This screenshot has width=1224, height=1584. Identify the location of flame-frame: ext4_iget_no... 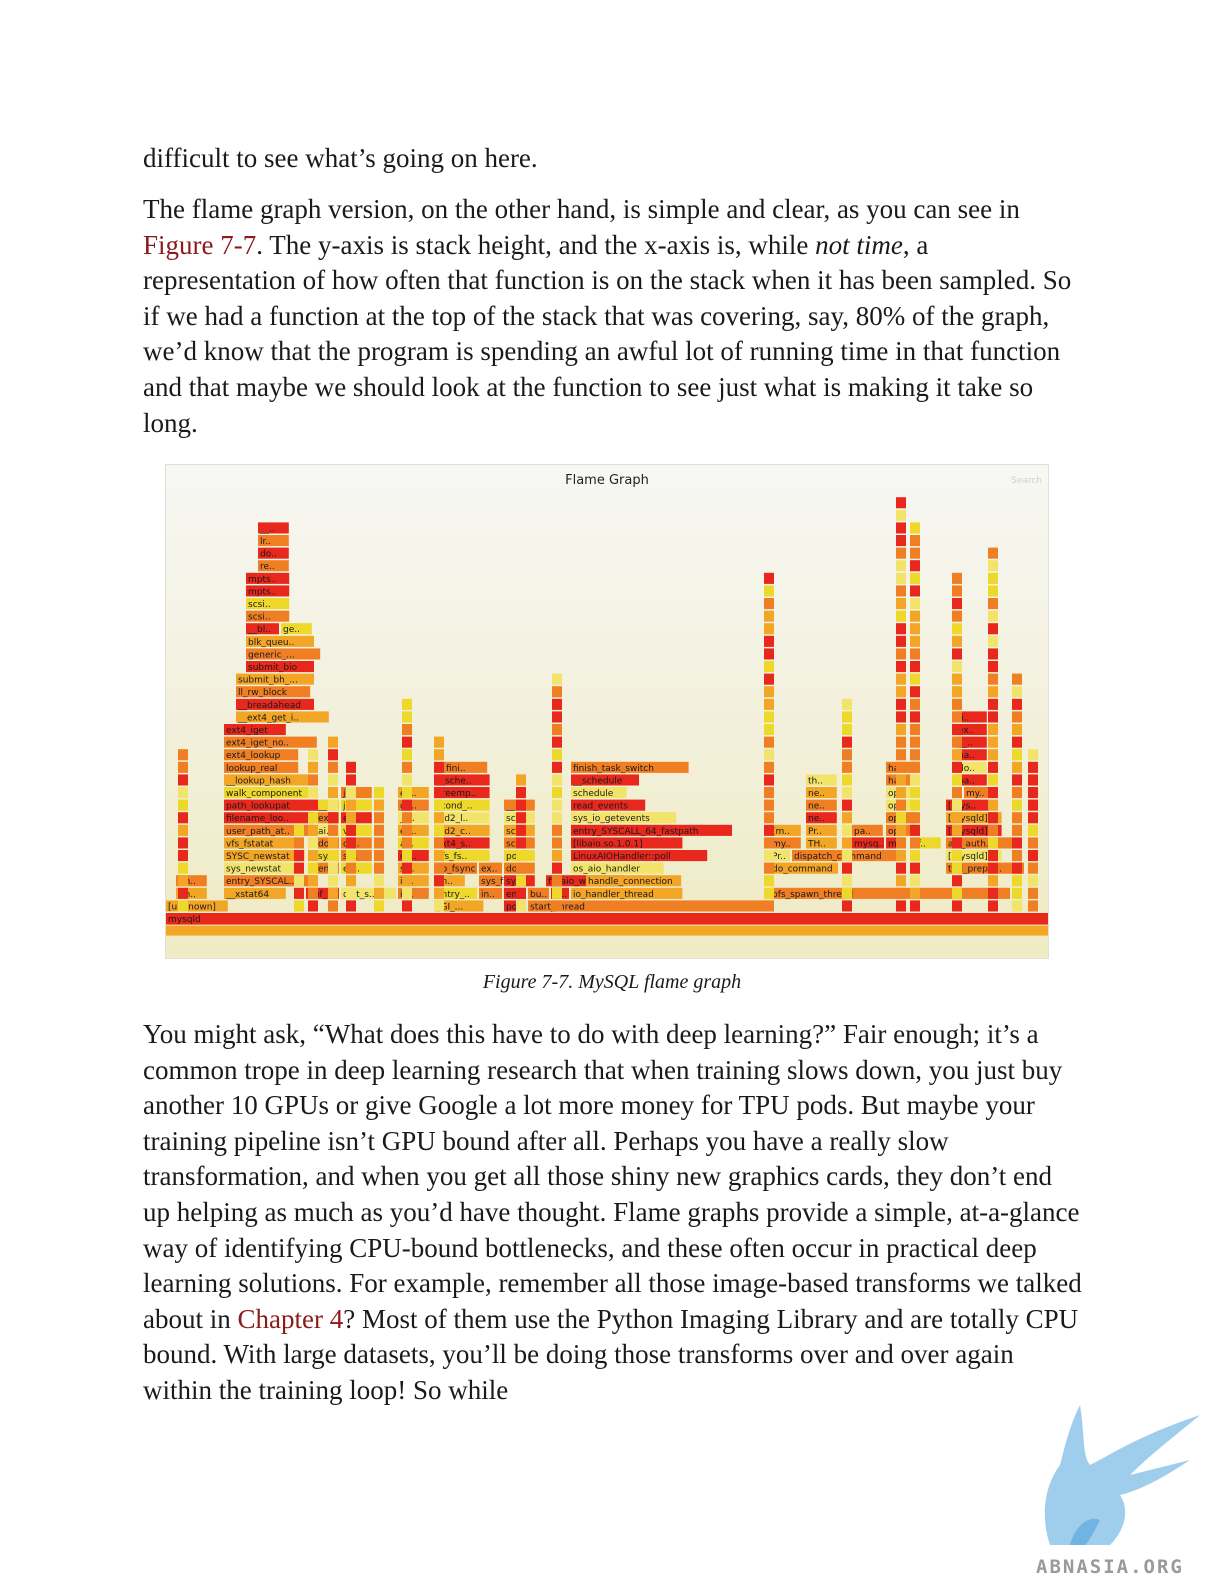
(270, 742).